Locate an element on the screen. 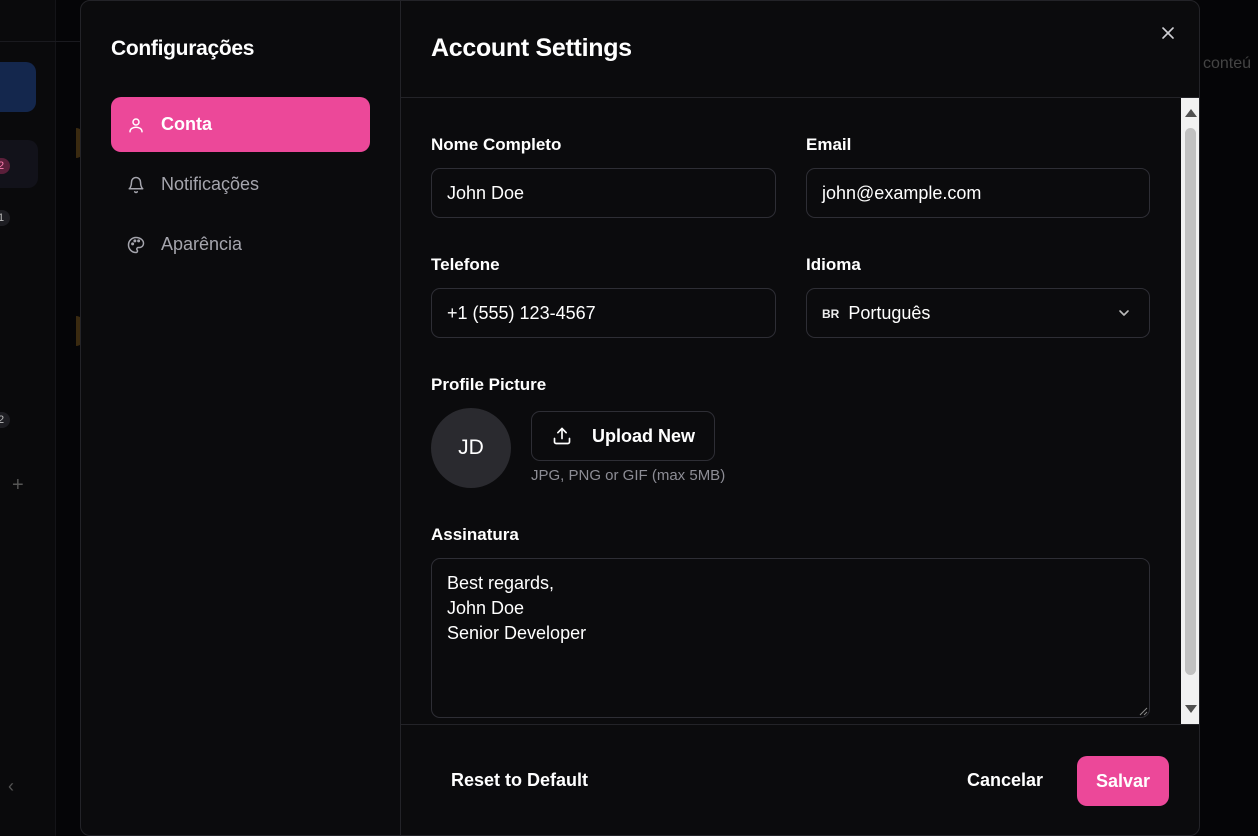 This screenshot has width=1258, height=836. phone-field: +1 (555) 123-4567 is located at coordinates (603, 313).